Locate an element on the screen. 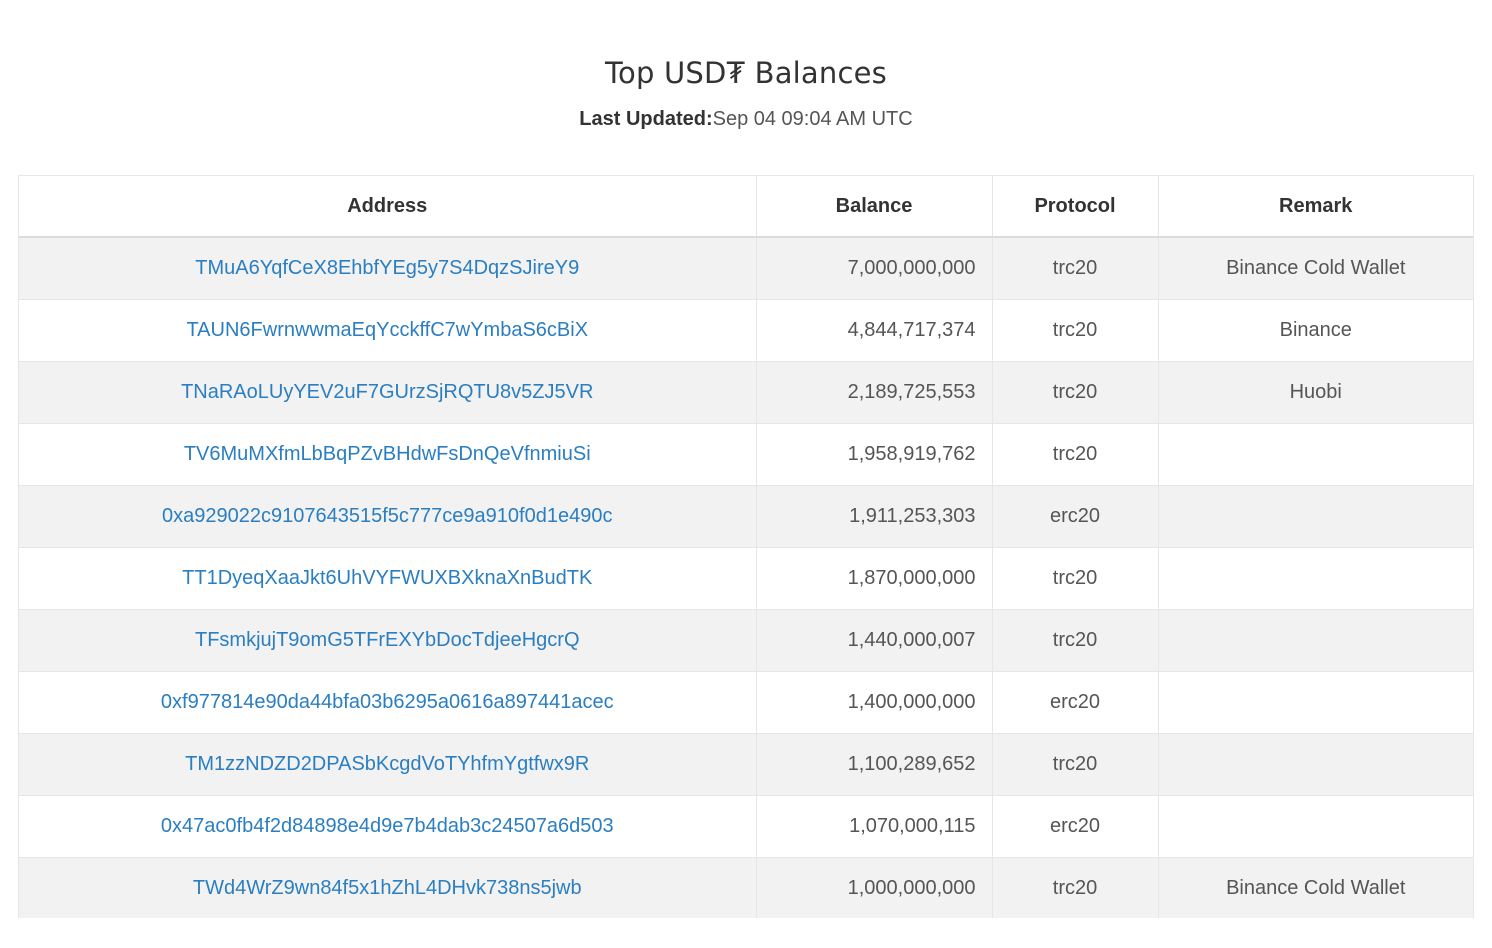  balance-cell: 1,870,000,000 is located at coordinates (874, 578).